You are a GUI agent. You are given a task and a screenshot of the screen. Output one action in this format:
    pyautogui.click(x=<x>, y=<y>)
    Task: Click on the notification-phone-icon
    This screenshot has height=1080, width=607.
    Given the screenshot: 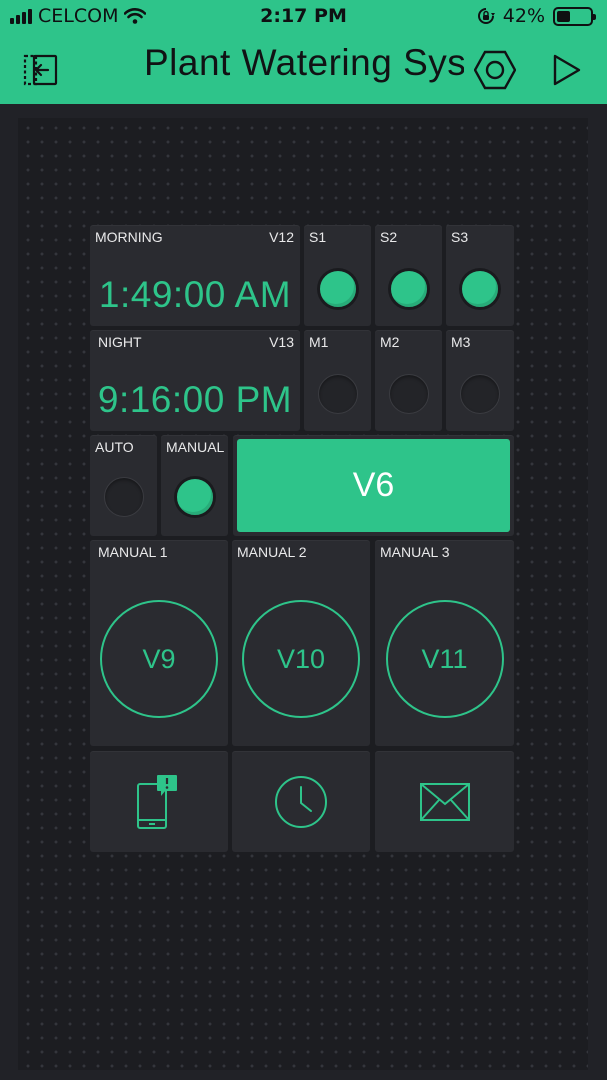 What is the action you would take?
    pyautogui.click(x=157, y=801)
    